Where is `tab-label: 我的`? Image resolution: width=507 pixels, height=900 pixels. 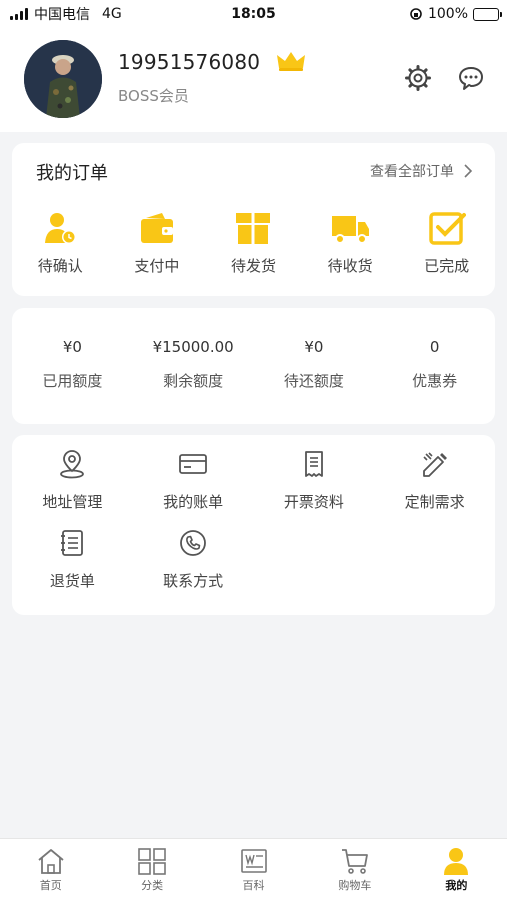 tab-label: 我的 is located at coordinates (456, 885).